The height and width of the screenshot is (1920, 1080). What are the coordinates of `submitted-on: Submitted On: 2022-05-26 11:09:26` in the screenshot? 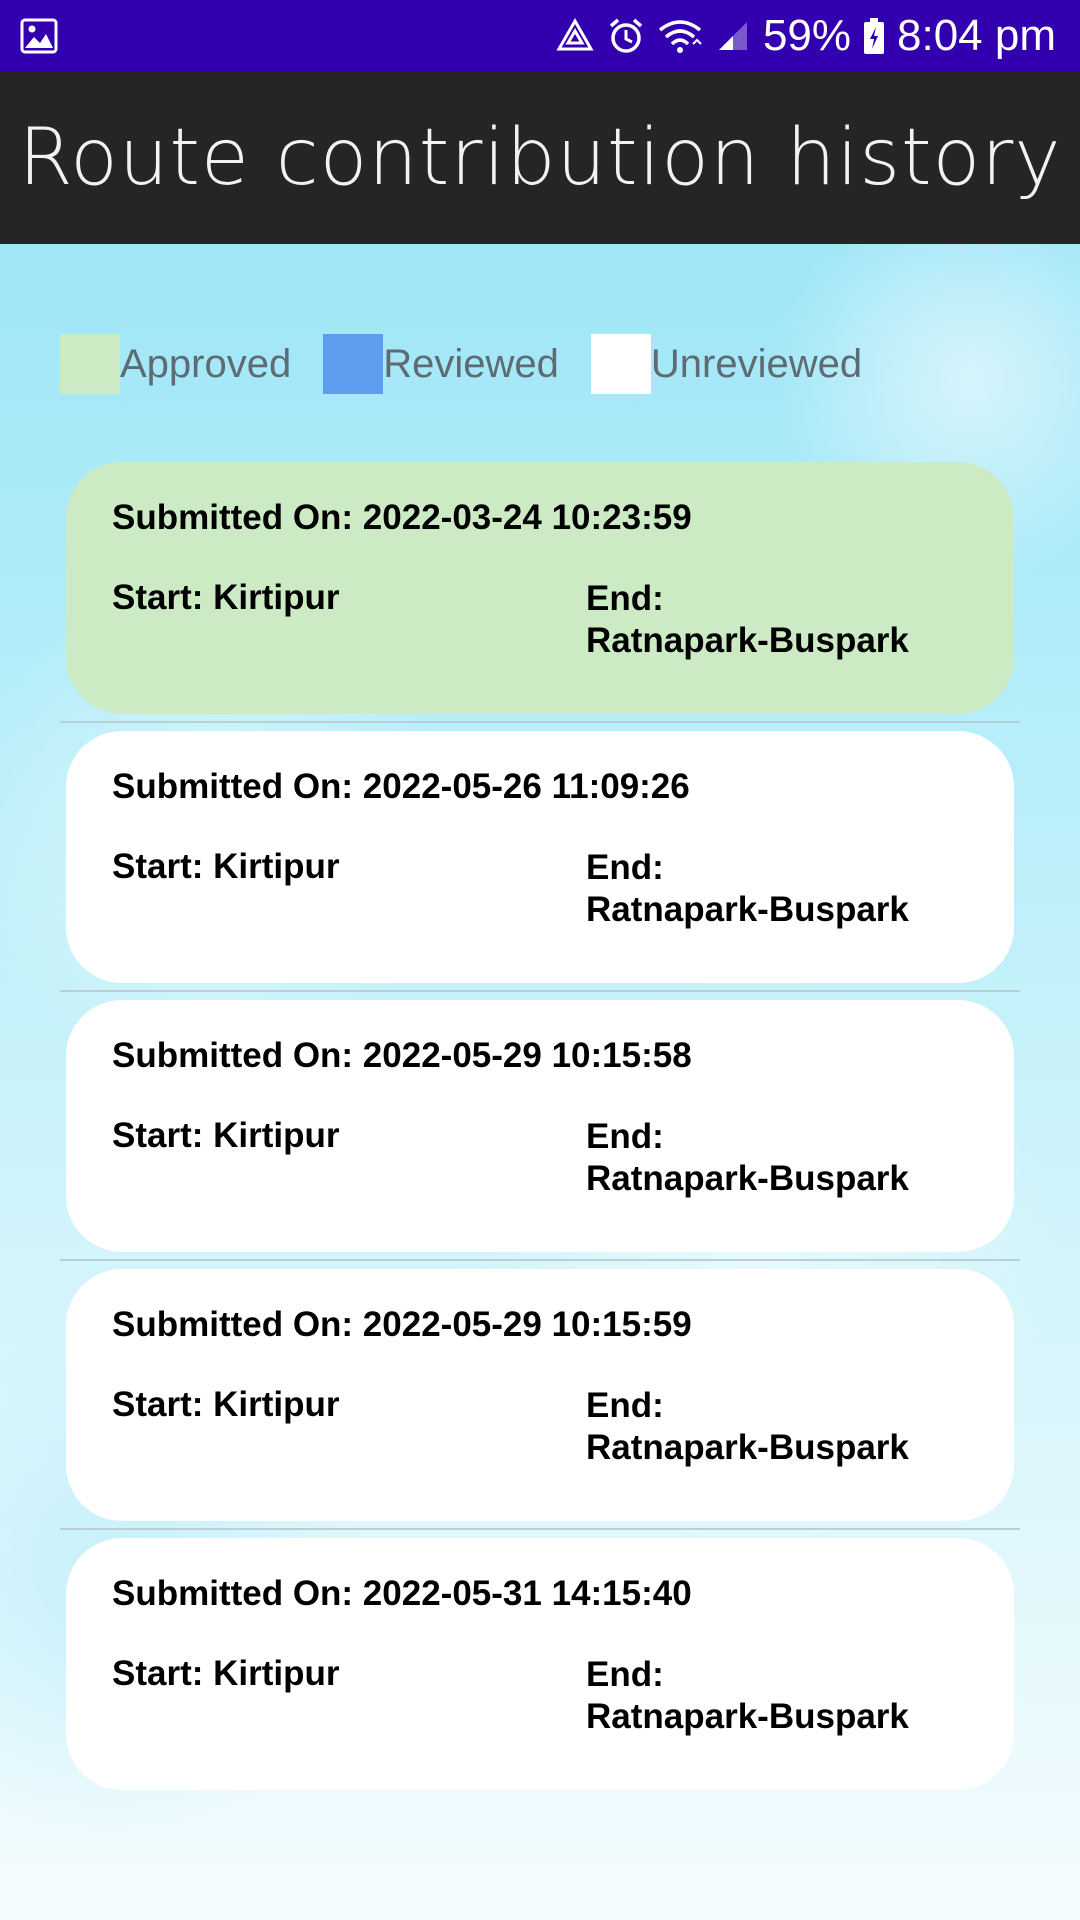 It's located at (401, 786).